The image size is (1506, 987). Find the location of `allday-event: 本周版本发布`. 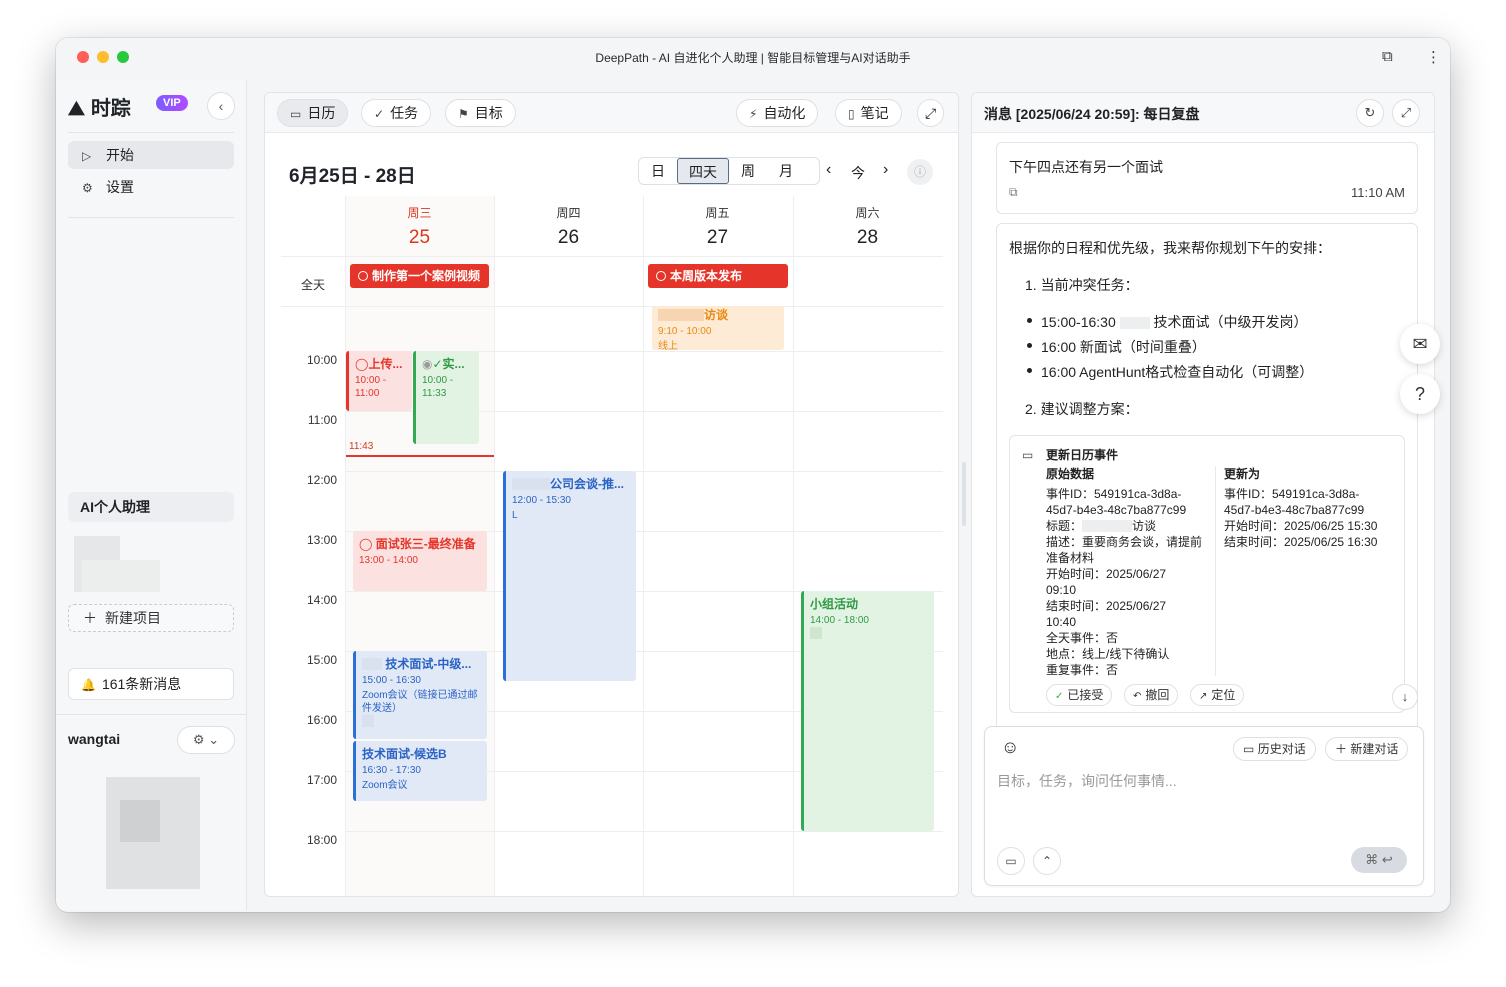

allday-event: 本周版本发布 is located at coordinates (718, 276).